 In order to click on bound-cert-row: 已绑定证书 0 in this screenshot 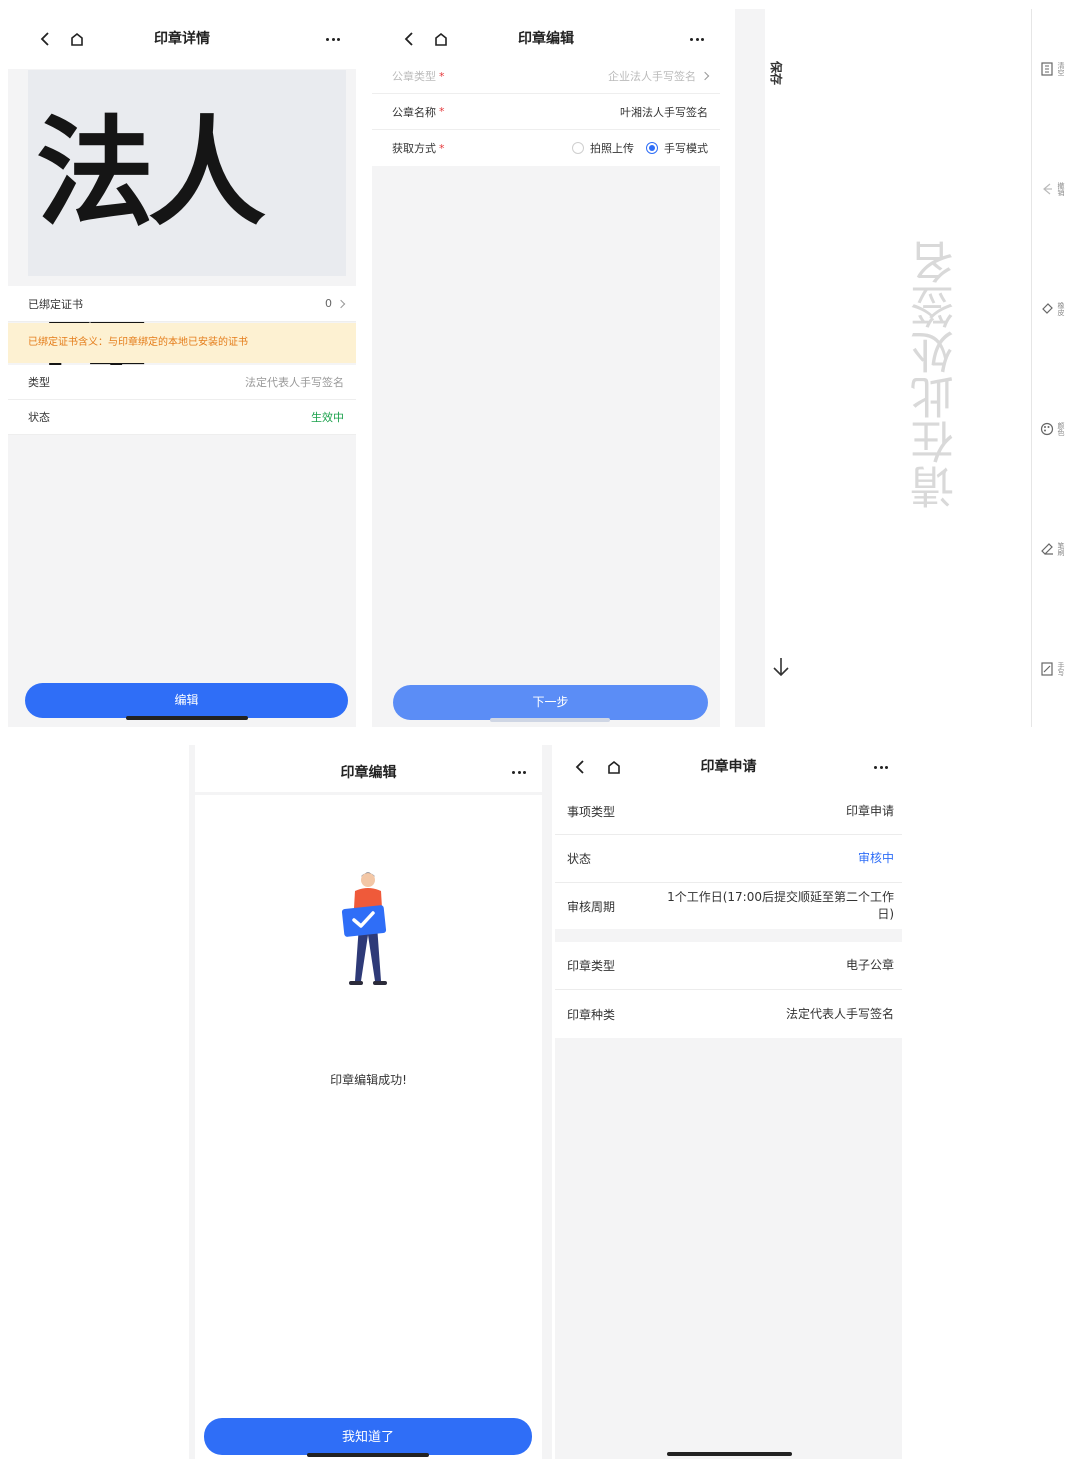, I will do `click(182, 304)`.